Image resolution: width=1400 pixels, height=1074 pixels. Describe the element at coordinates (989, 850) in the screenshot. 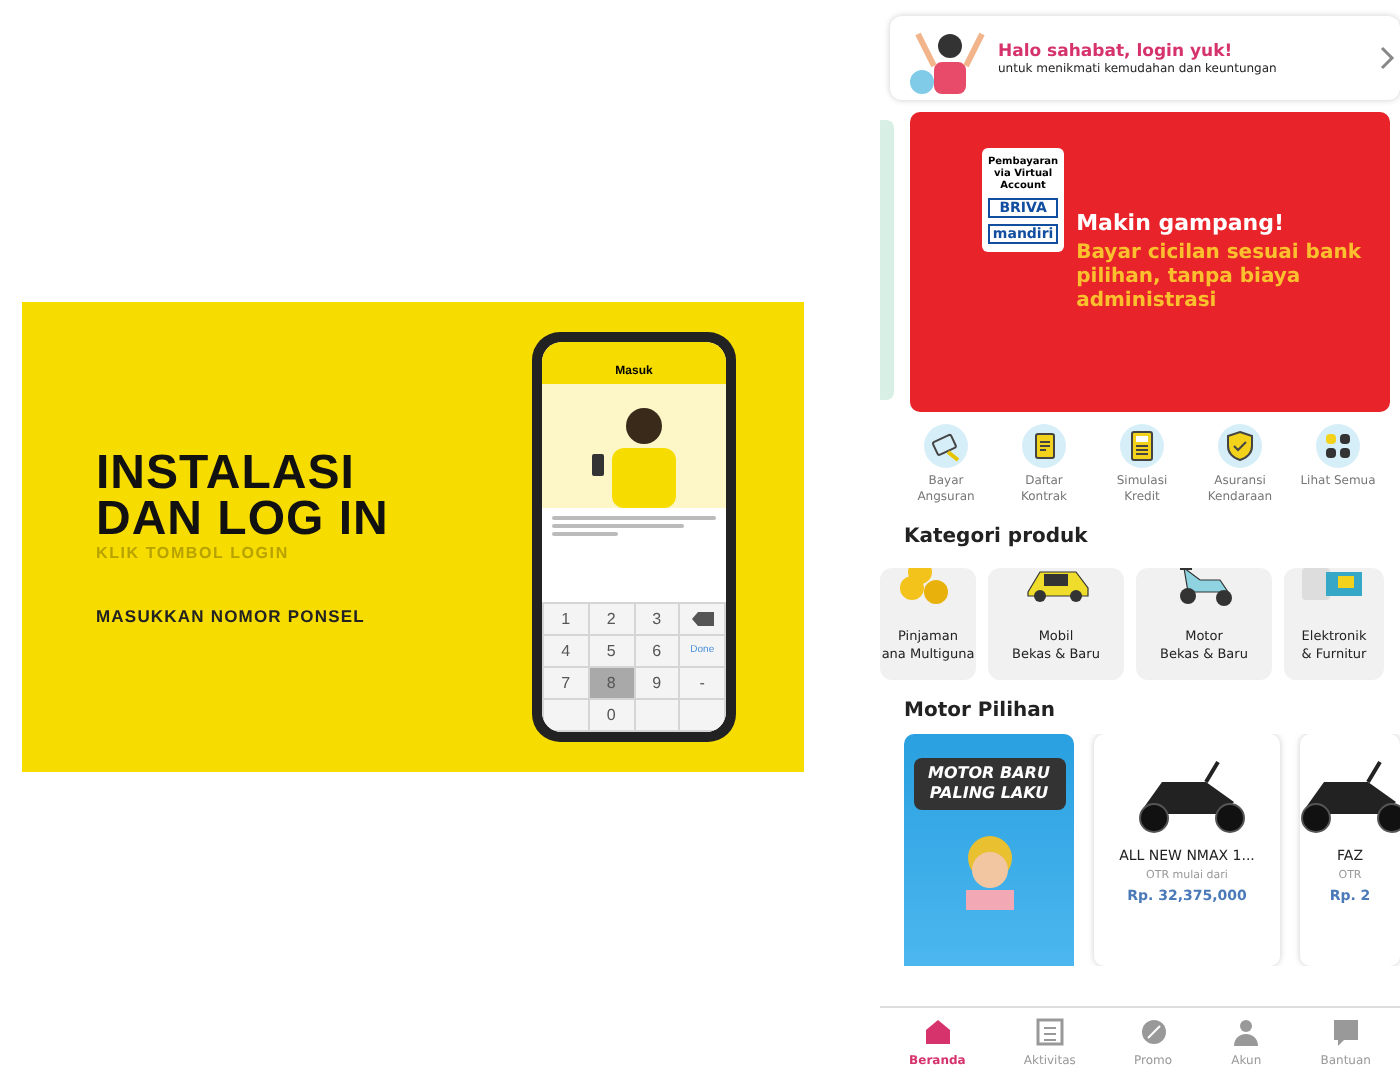

I see `motor-promo-card: MOTOR BARU PALING LAKU` at that location.